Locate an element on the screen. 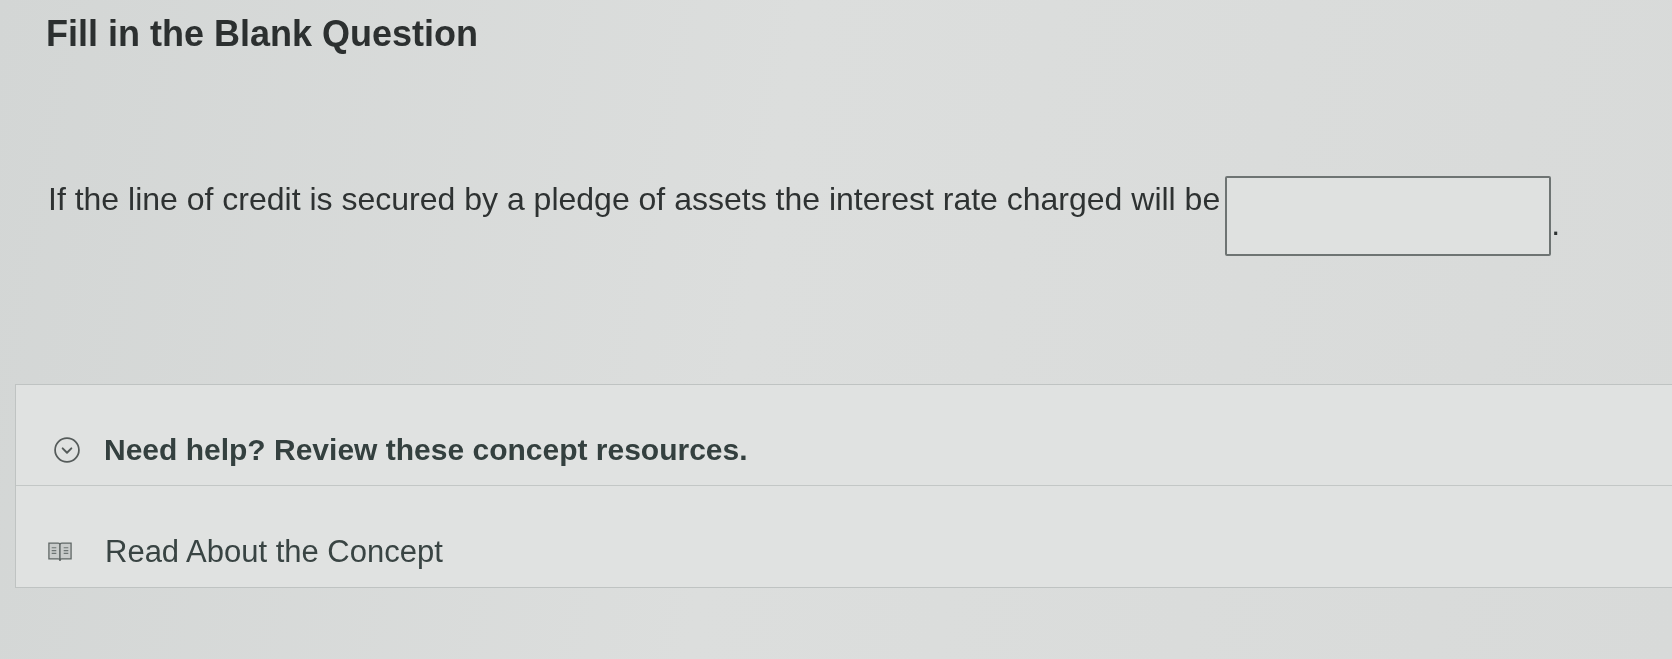 The height and width of the screenshot is (659, 1672). book-icon is located at coordinates (60, 551).